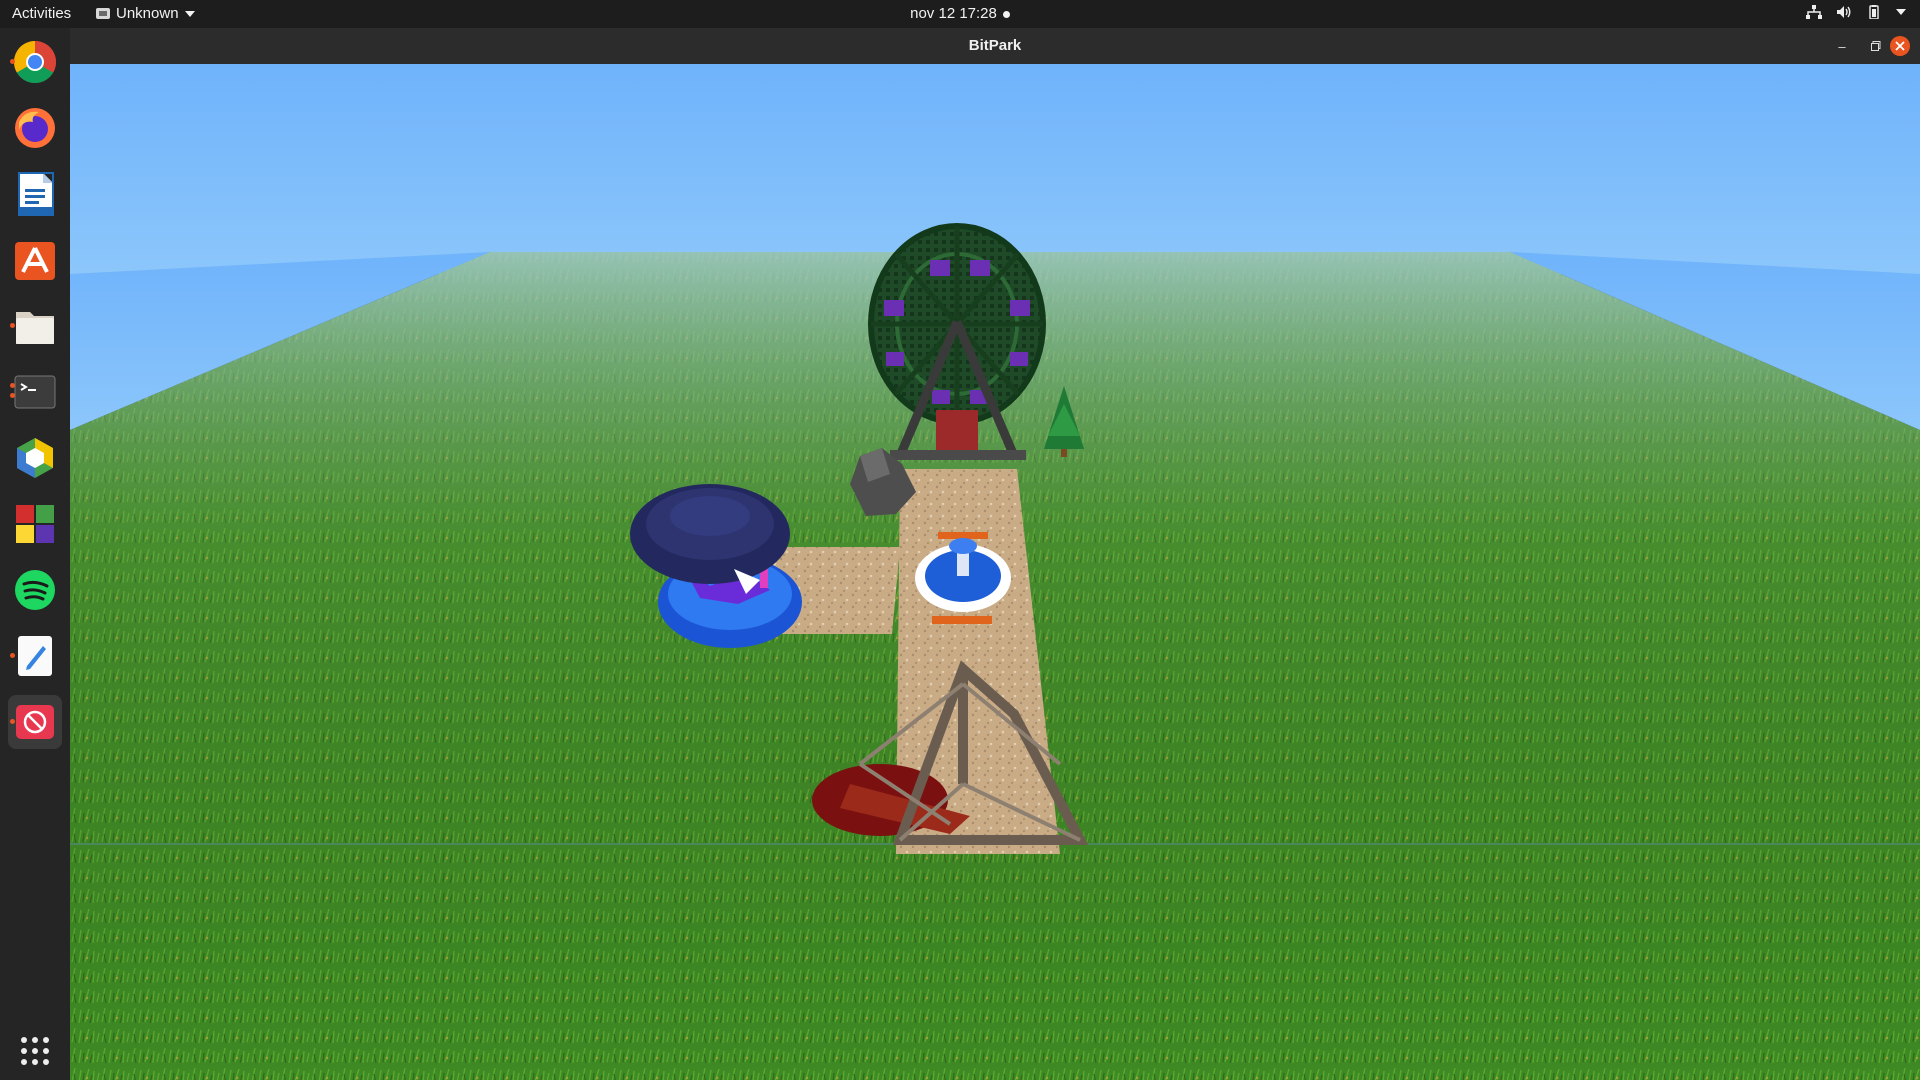  I want to click on dock-colored-grid-app, so click(35, 524).